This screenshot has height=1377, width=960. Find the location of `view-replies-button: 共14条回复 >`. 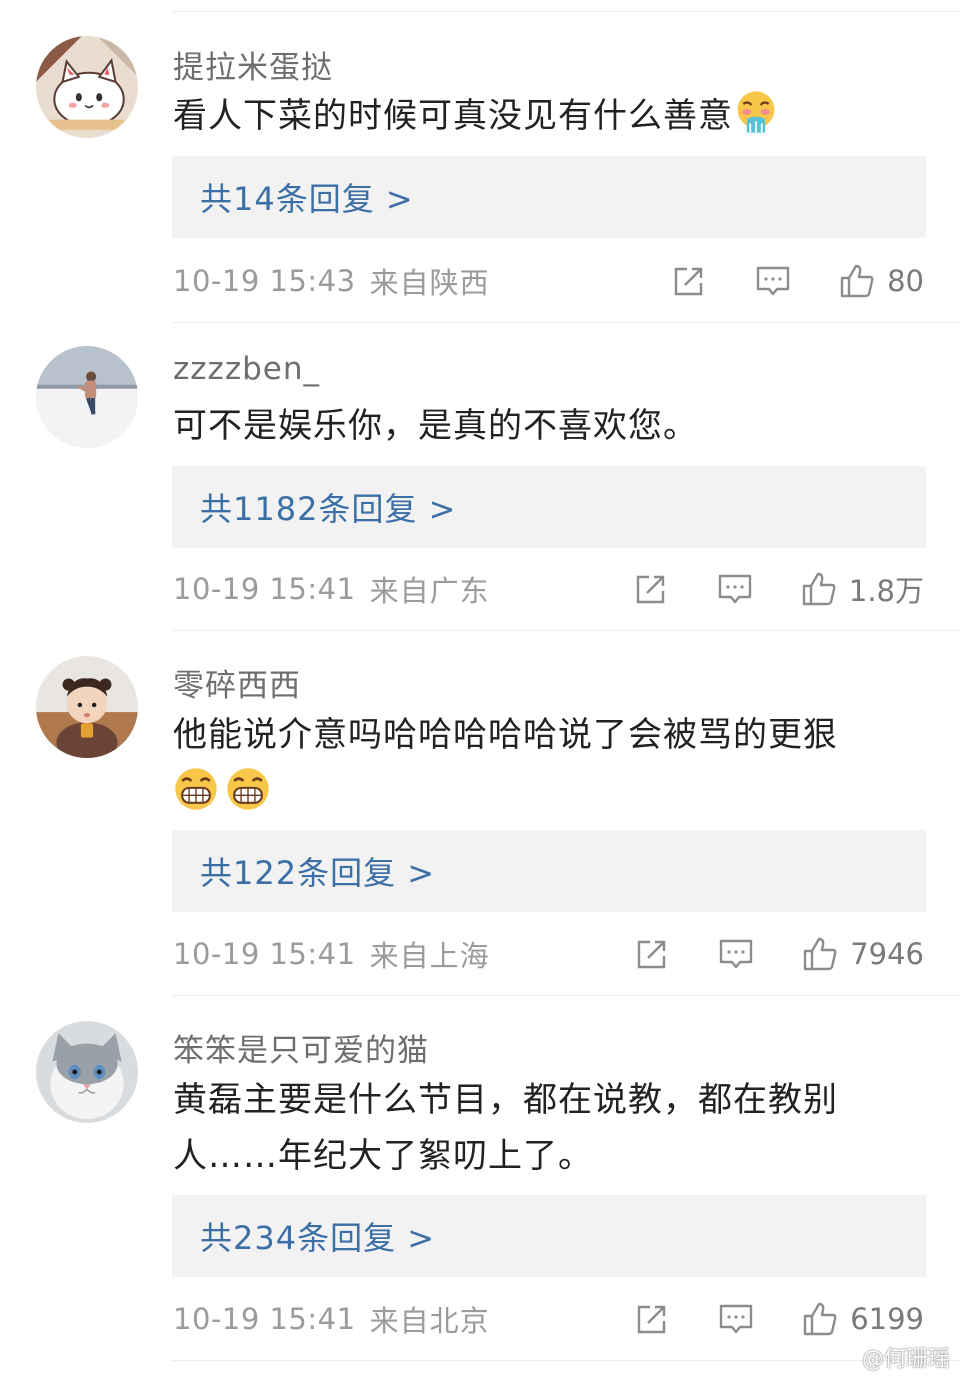

view-replies-button: 共14条回复 > is located at coordinates (549, 197).